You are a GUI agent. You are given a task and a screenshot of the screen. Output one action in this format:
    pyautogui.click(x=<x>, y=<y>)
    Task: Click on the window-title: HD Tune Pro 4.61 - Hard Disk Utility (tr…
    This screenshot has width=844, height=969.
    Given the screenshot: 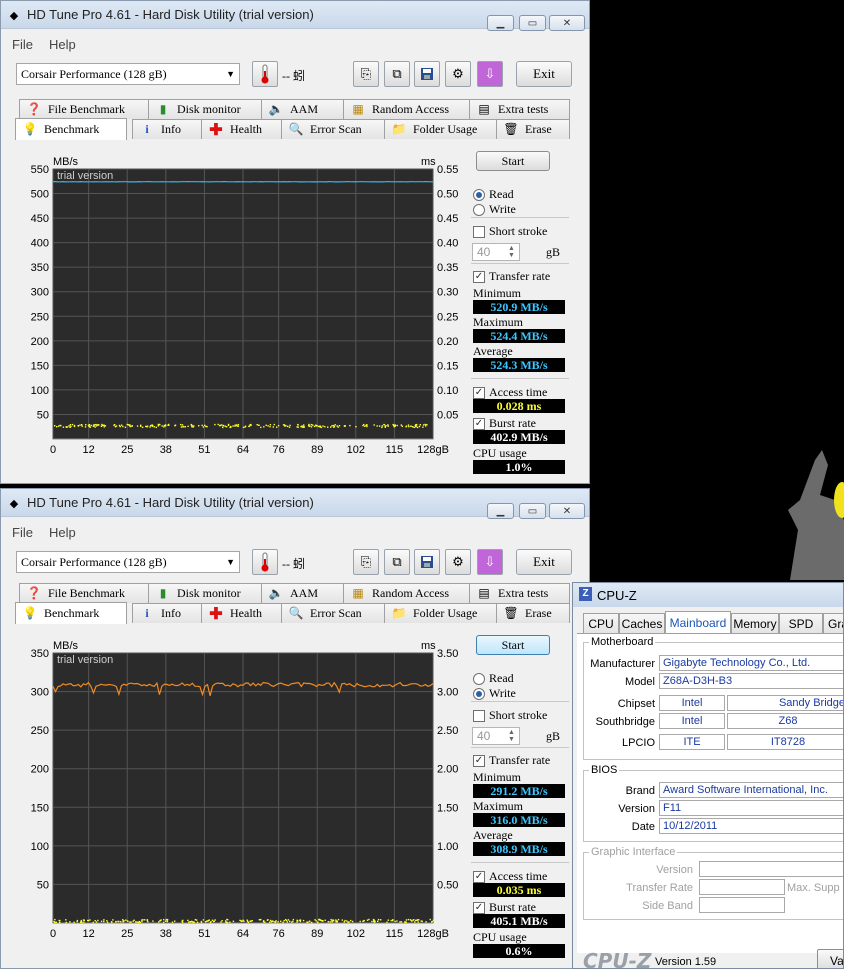 What is the action you would take?
    pyautogui.click(x=170, y=502)
    